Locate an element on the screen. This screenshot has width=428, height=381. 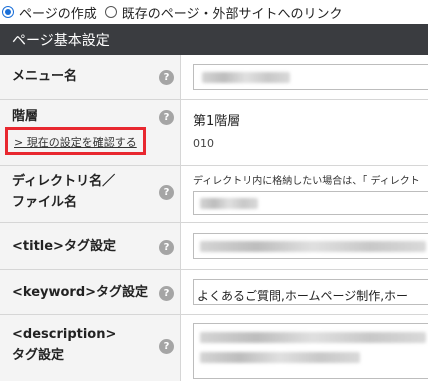
directory-label-line2: ファイル名 is located at coordinates (45, 202).